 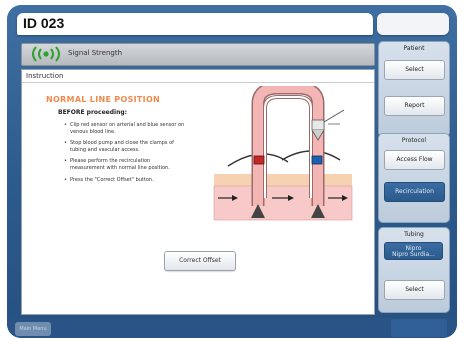 What do you see at coordinates (414, 290) in the screenshot?
I see `tubing-select-button: Select` at bounding box center [414, 290].